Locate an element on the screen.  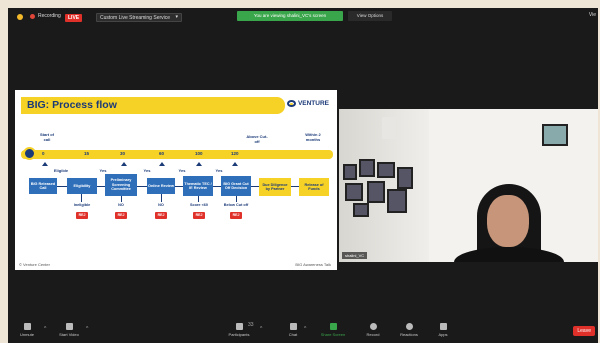
zoom-info-icon is located at coordinates (20, 17).